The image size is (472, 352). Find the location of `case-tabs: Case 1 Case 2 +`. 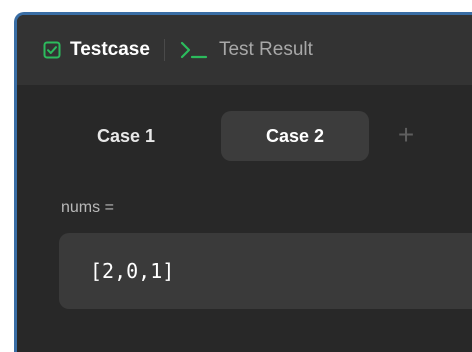

case-tabs: Case 1 Case 2 + is located at coordinates (244, 137).